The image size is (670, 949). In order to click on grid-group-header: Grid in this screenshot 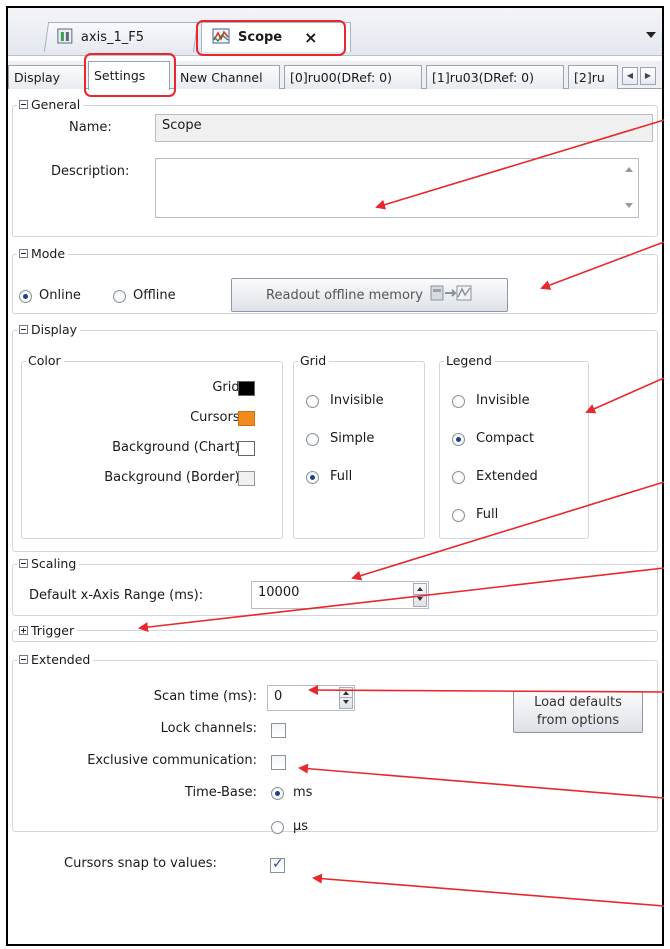, I will do `click(314, 360)`.